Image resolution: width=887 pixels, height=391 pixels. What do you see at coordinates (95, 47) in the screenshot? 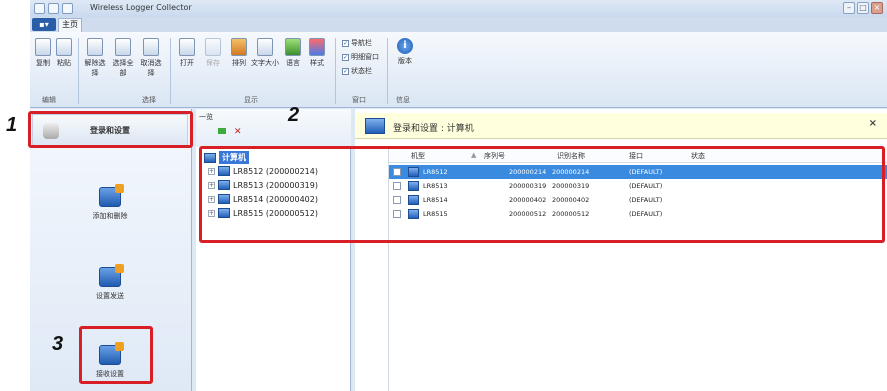
I see `clear-selection-icon` at bounding box center [95, 47].